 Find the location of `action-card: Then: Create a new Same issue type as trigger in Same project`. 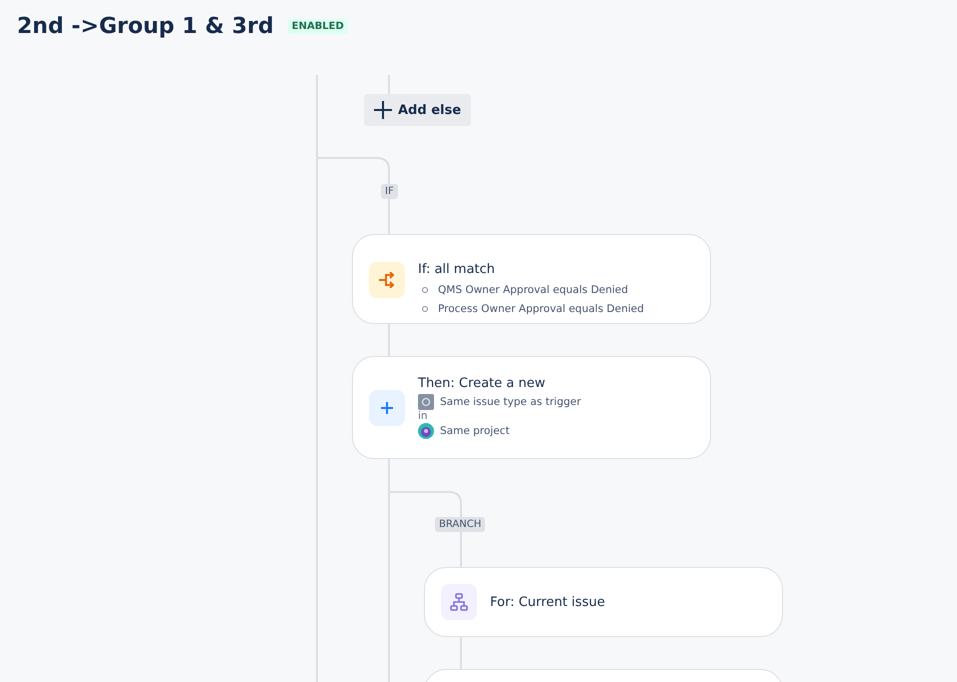

action-card: Then: Create a new Same issue type as trigger in Same project is located at coordinates (531, 407).